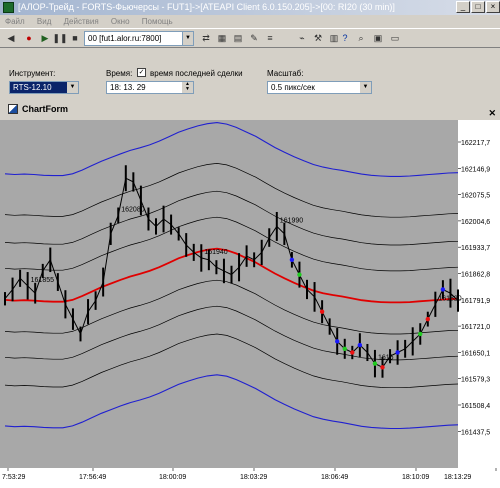 This screenshot has width=500, height=488. What do you see at coordinates (206, 38) in the screenshot?
I see `connect-icon: ⇄` at bounding box center [206, 38].